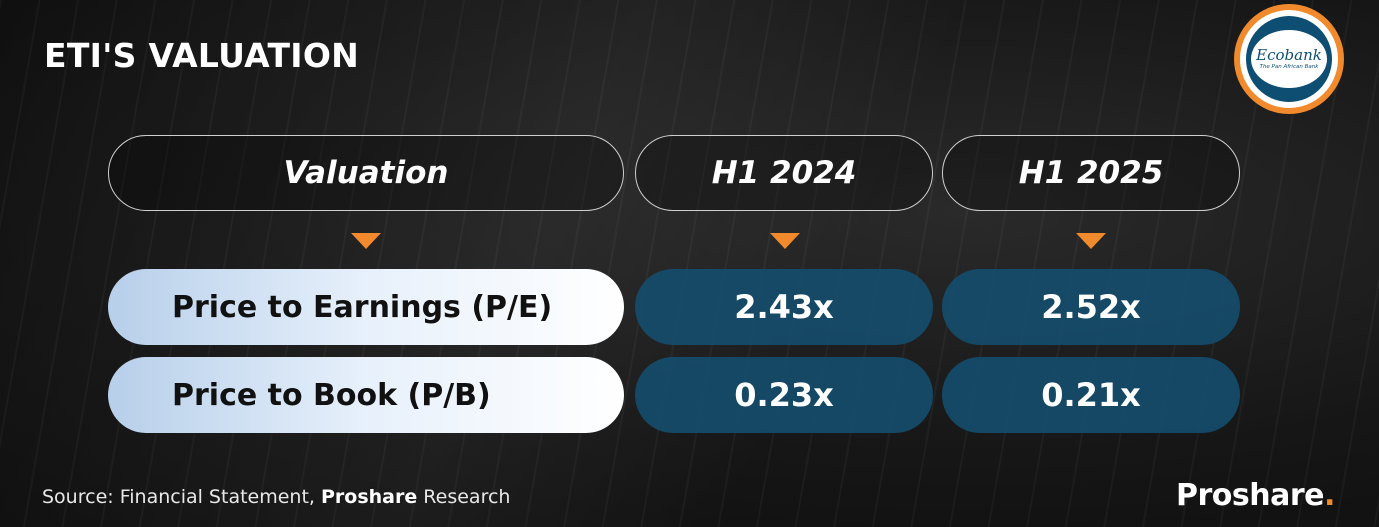 The height and width of the screenshot is (527, 1379). I want to click on source-prefix: Source: Financial Statement,, so click(181, 497).